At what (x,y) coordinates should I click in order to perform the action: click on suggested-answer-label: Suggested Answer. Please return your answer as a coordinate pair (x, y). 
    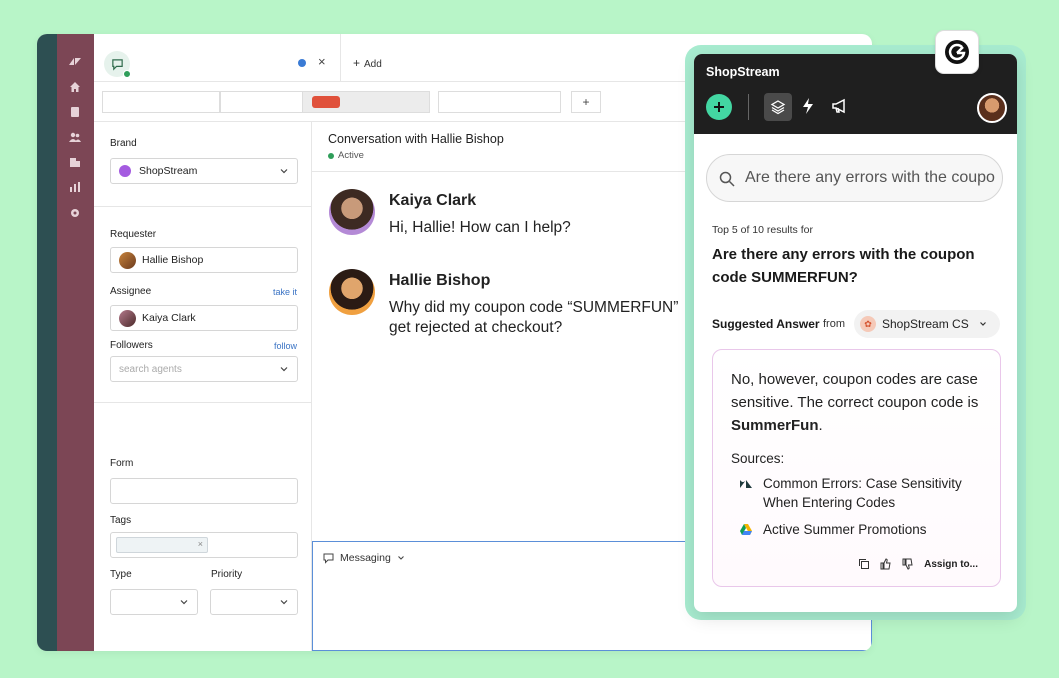
    Looking at the image, I should click on (766, 324).